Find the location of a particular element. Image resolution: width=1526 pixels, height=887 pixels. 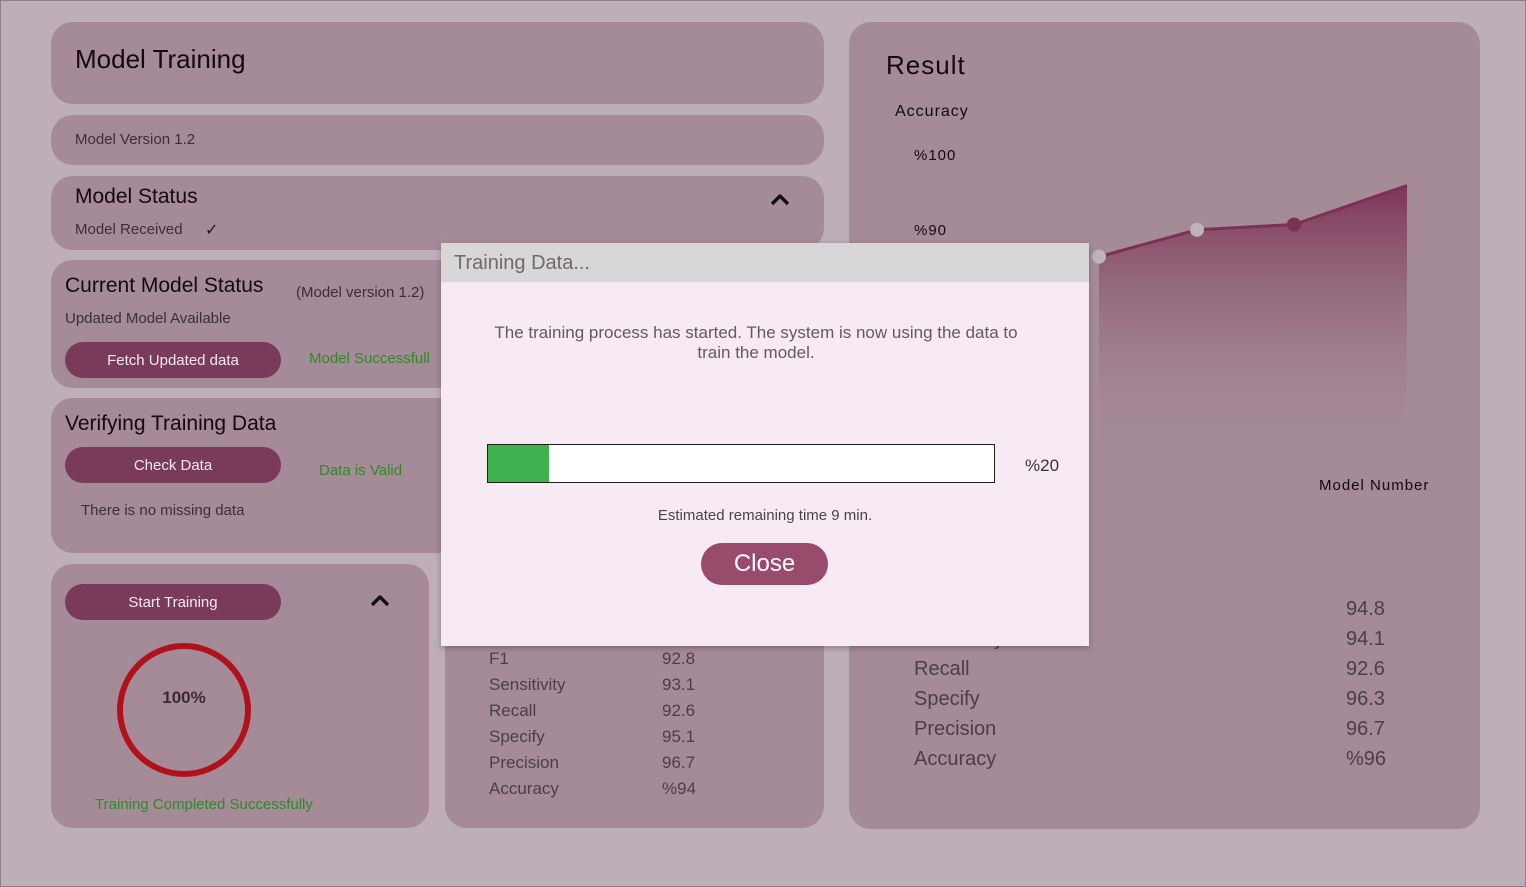

progress-bar is located at coordinates (741, 463).